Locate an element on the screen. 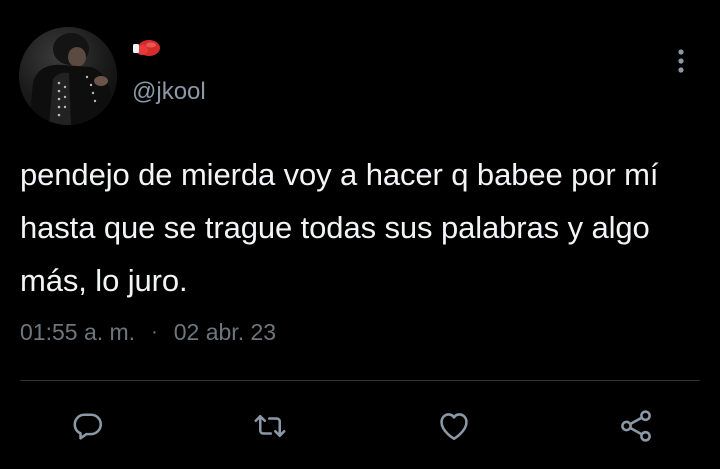 The height and width of the screenshot is (469, 720). avatar-image is located at coordinates (68, 76).